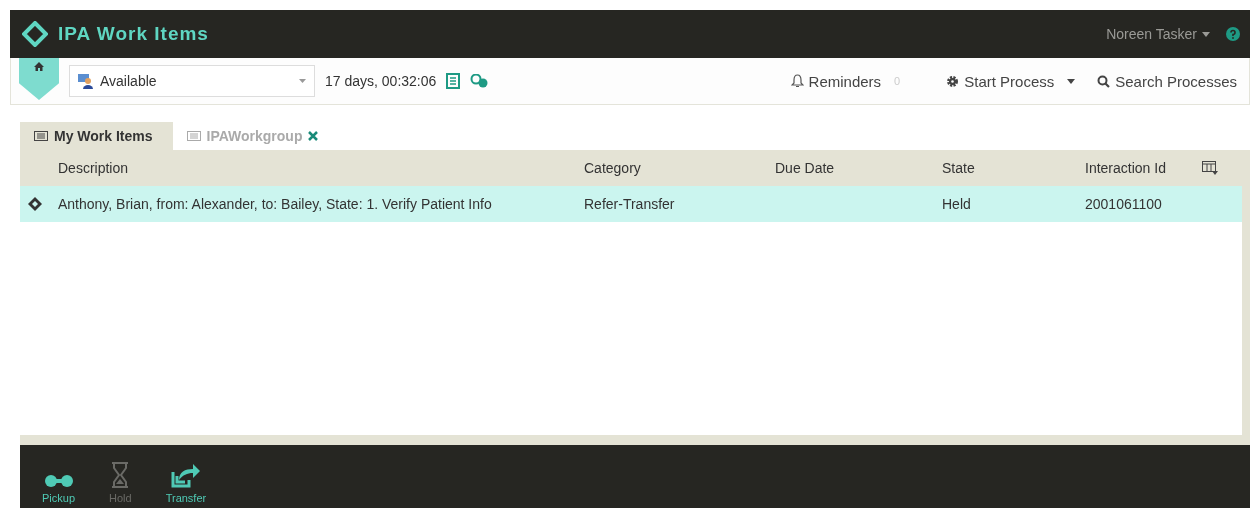  I want to click on table-cell-text: Refer-Transfer, so click(629, 204).